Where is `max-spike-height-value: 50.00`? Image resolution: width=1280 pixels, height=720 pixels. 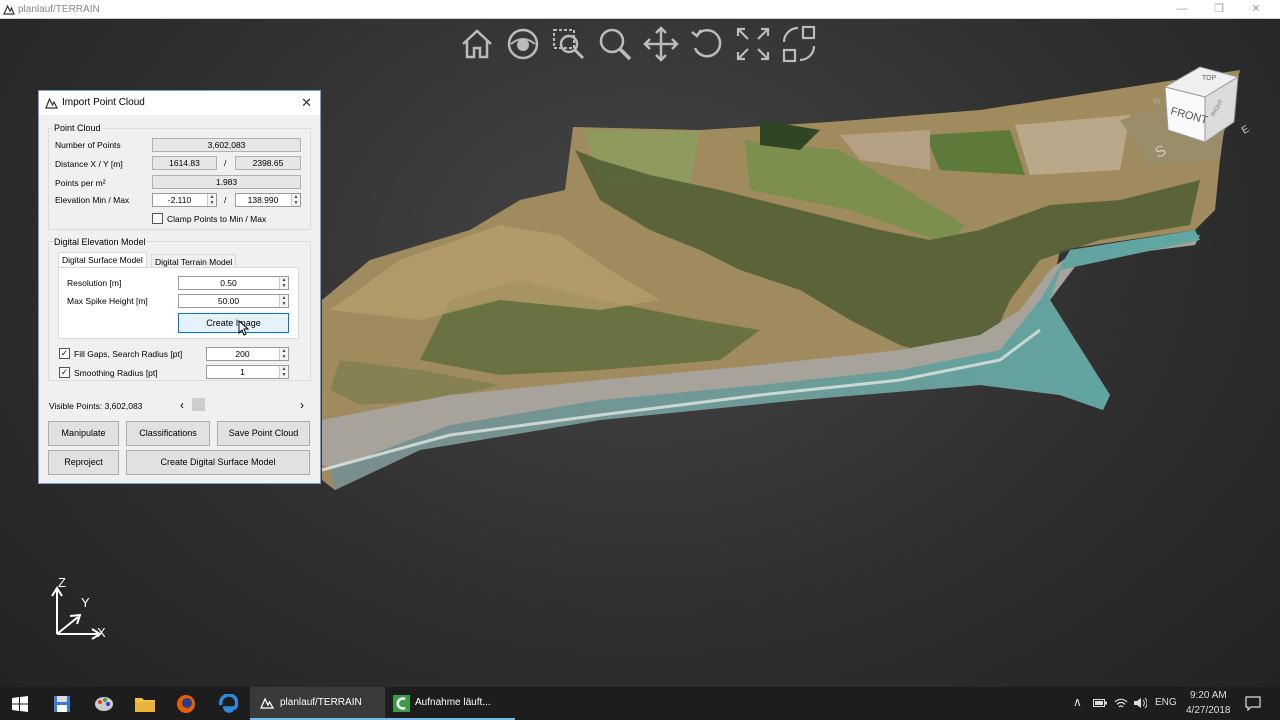 max-spike-height-value: 50.00 is located at coordinates (228, 301).